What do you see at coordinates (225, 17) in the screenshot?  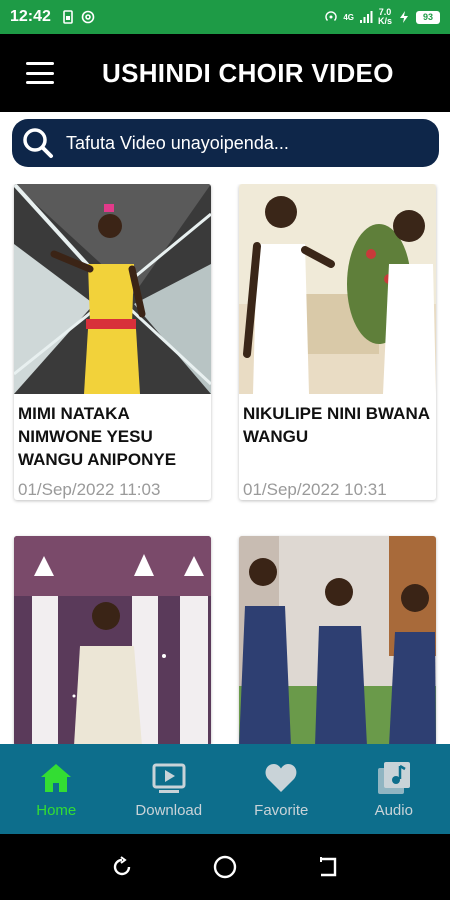 I see `status-bar: 12:42 4G 7.0 K/s 93` at bounding box center [225, 17].